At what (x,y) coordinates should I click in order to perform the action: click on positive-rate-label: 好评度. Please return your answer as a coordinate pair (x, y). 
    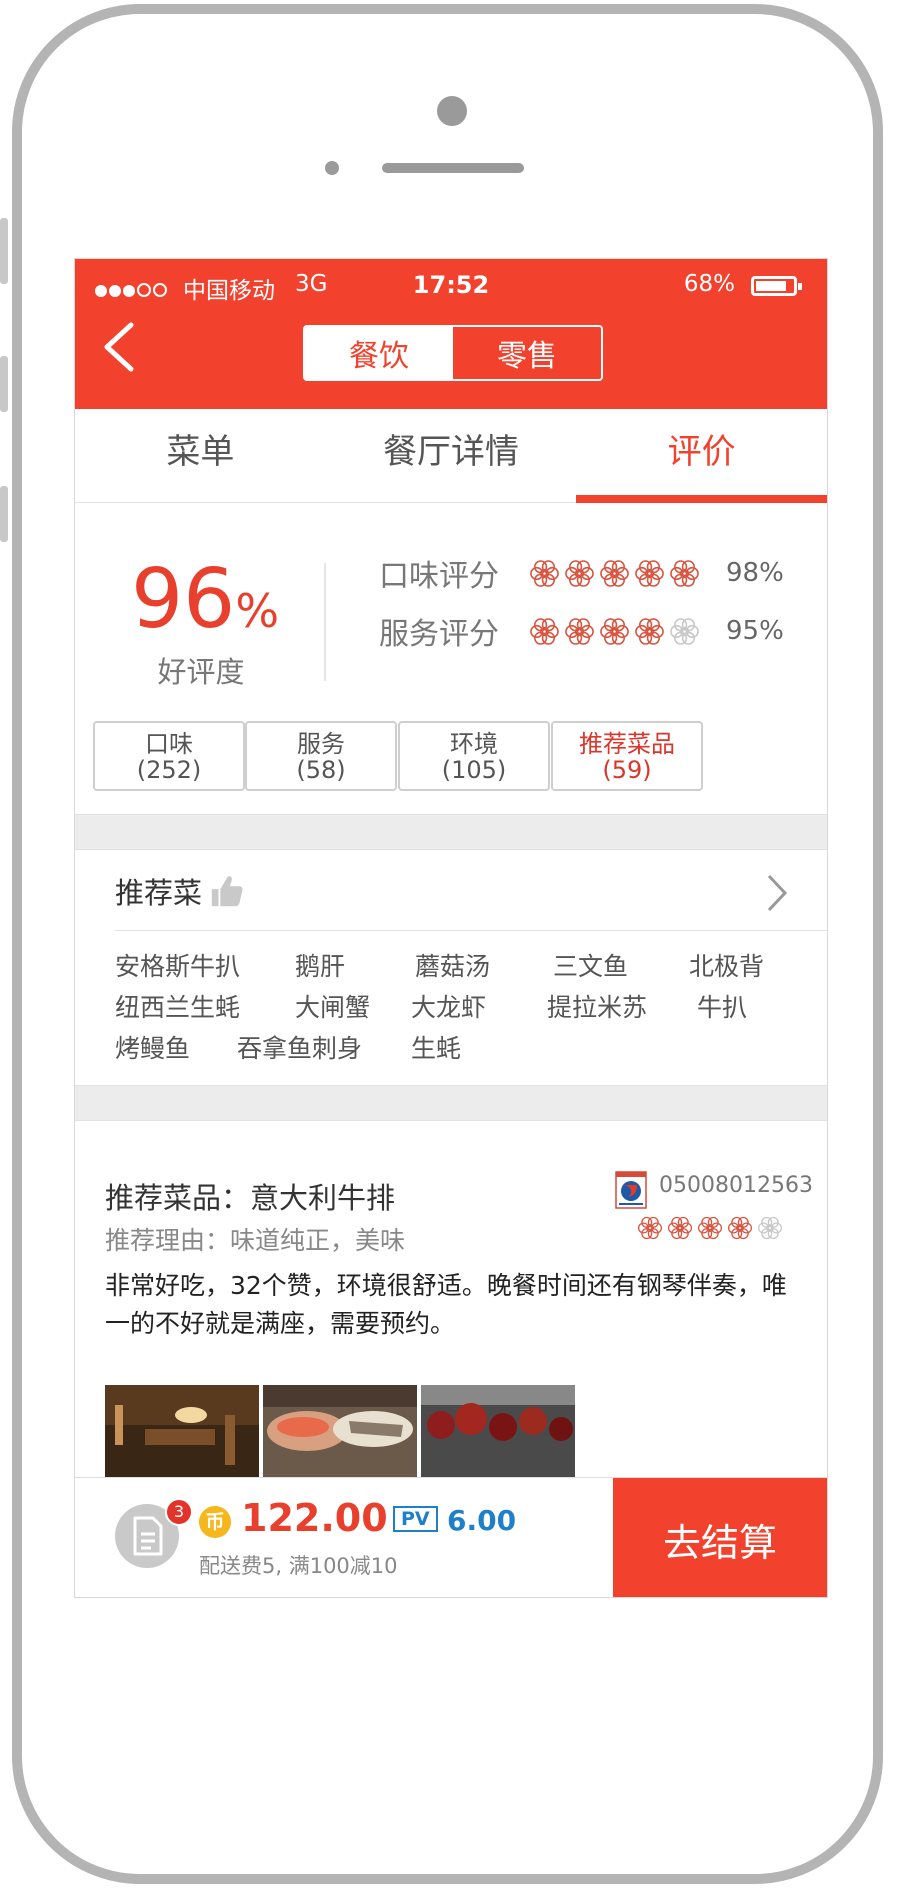
    Looking at the image, I should click on (201, 672).